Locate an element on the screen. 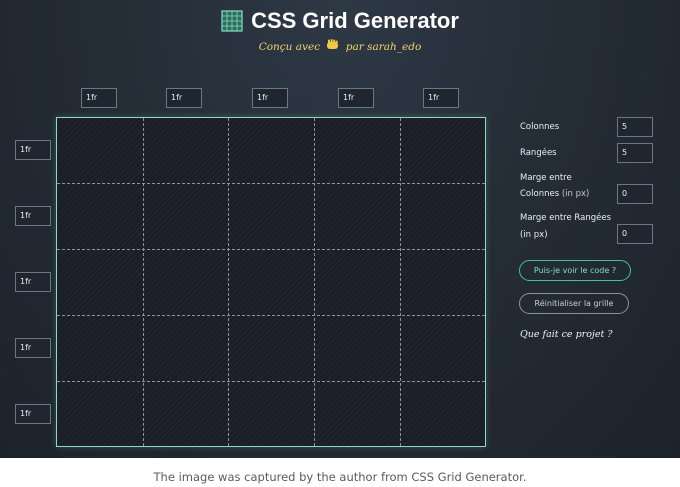 The image size is (680, 487). row-gap-input: 0 is located at coordinates (635, 234).